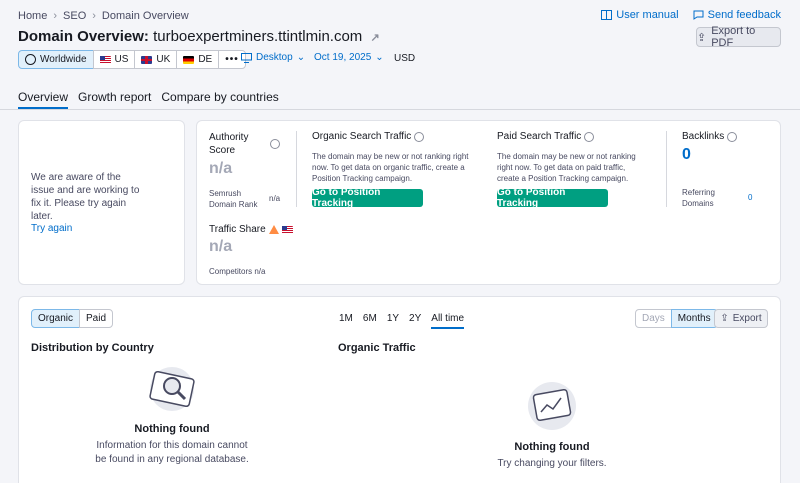 The width and height of the screenshot is (800, 483). I want to click on export-label: Export, so click(747, 318).